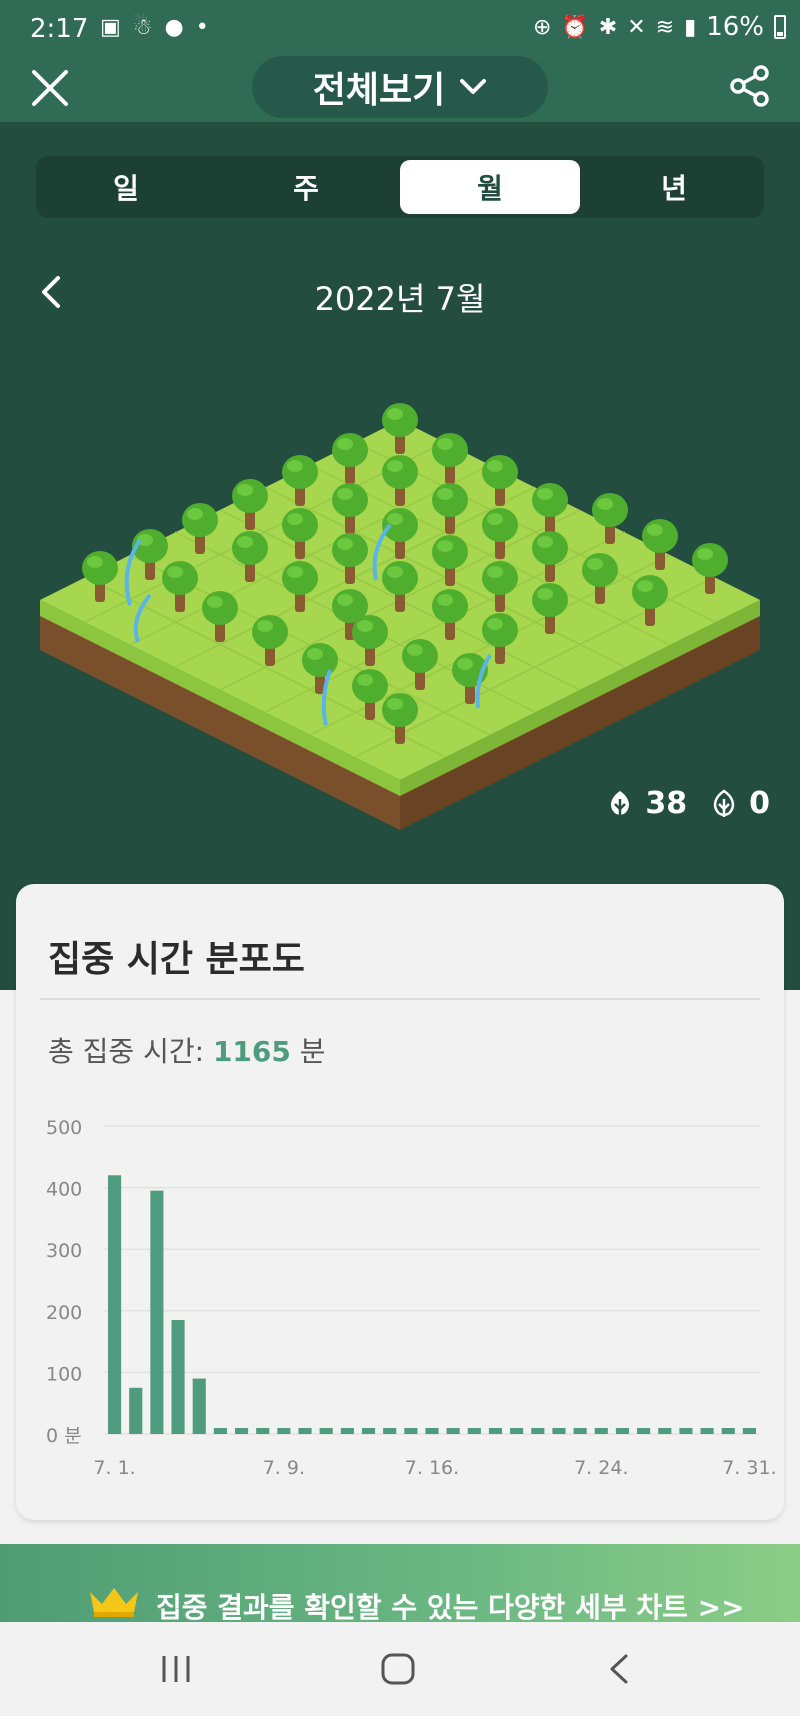  Describe the element at coordinates (432, 1468) in the screenshot. I see `x-tick-label: 7. 16.` at that location.